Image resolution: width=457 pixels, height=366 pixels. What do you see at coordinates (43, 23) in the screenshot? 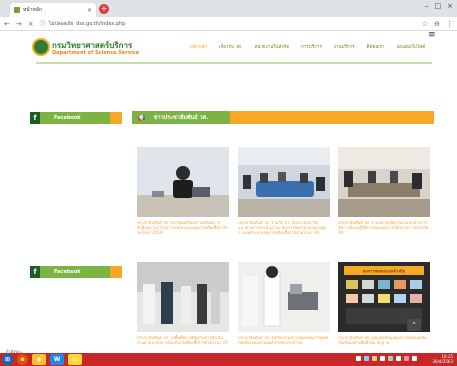
I see `info-icon: ⓘ` at bounding box center [43, 23].